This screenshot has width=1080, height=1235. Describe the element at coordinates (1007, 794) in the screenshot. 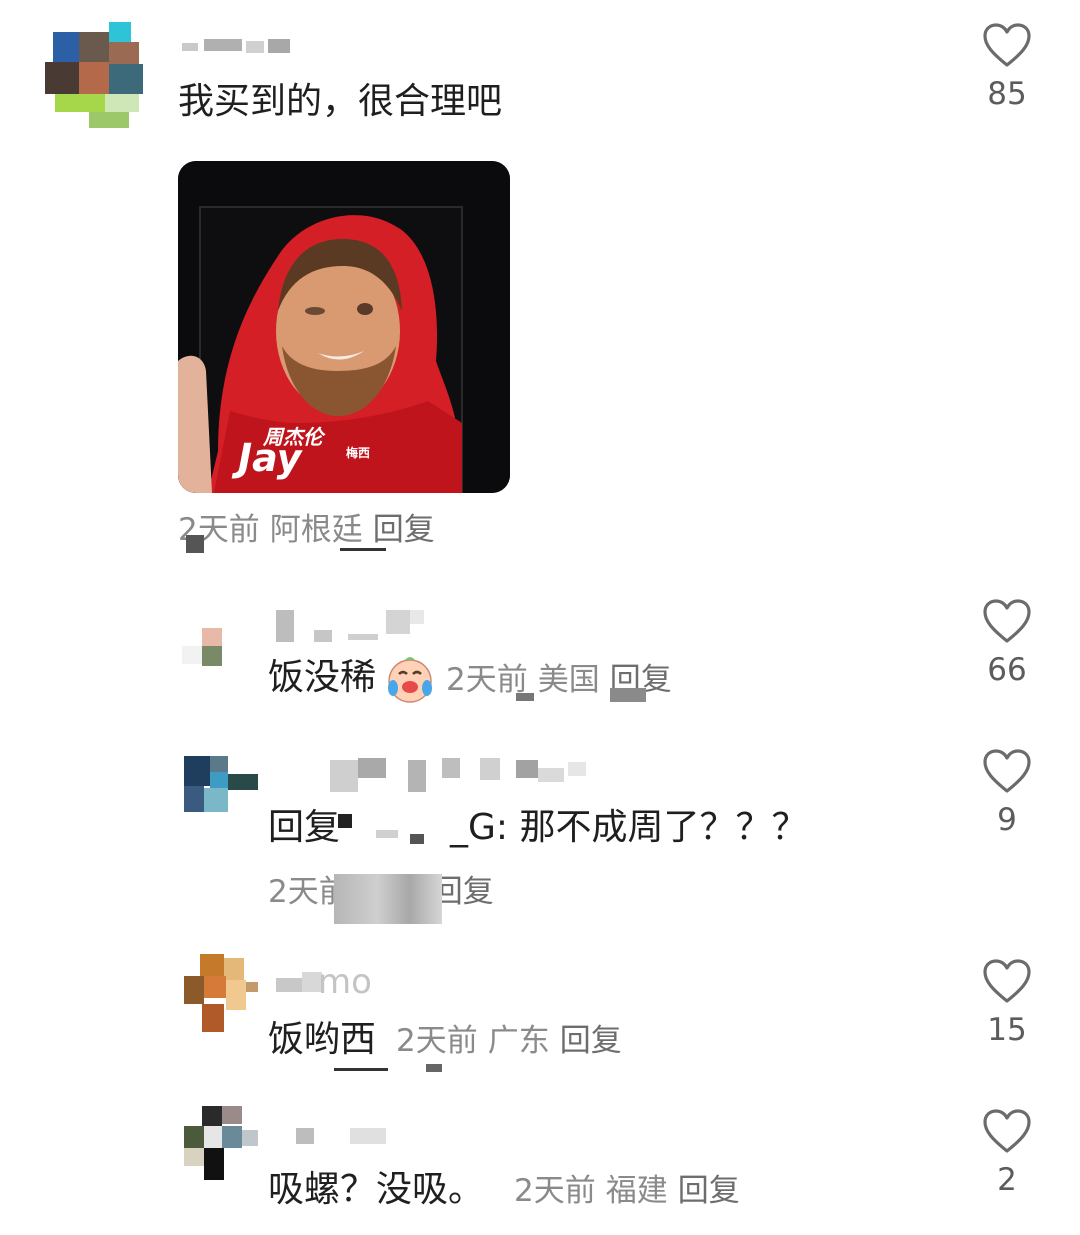

I see `like-button: 9` at that location.